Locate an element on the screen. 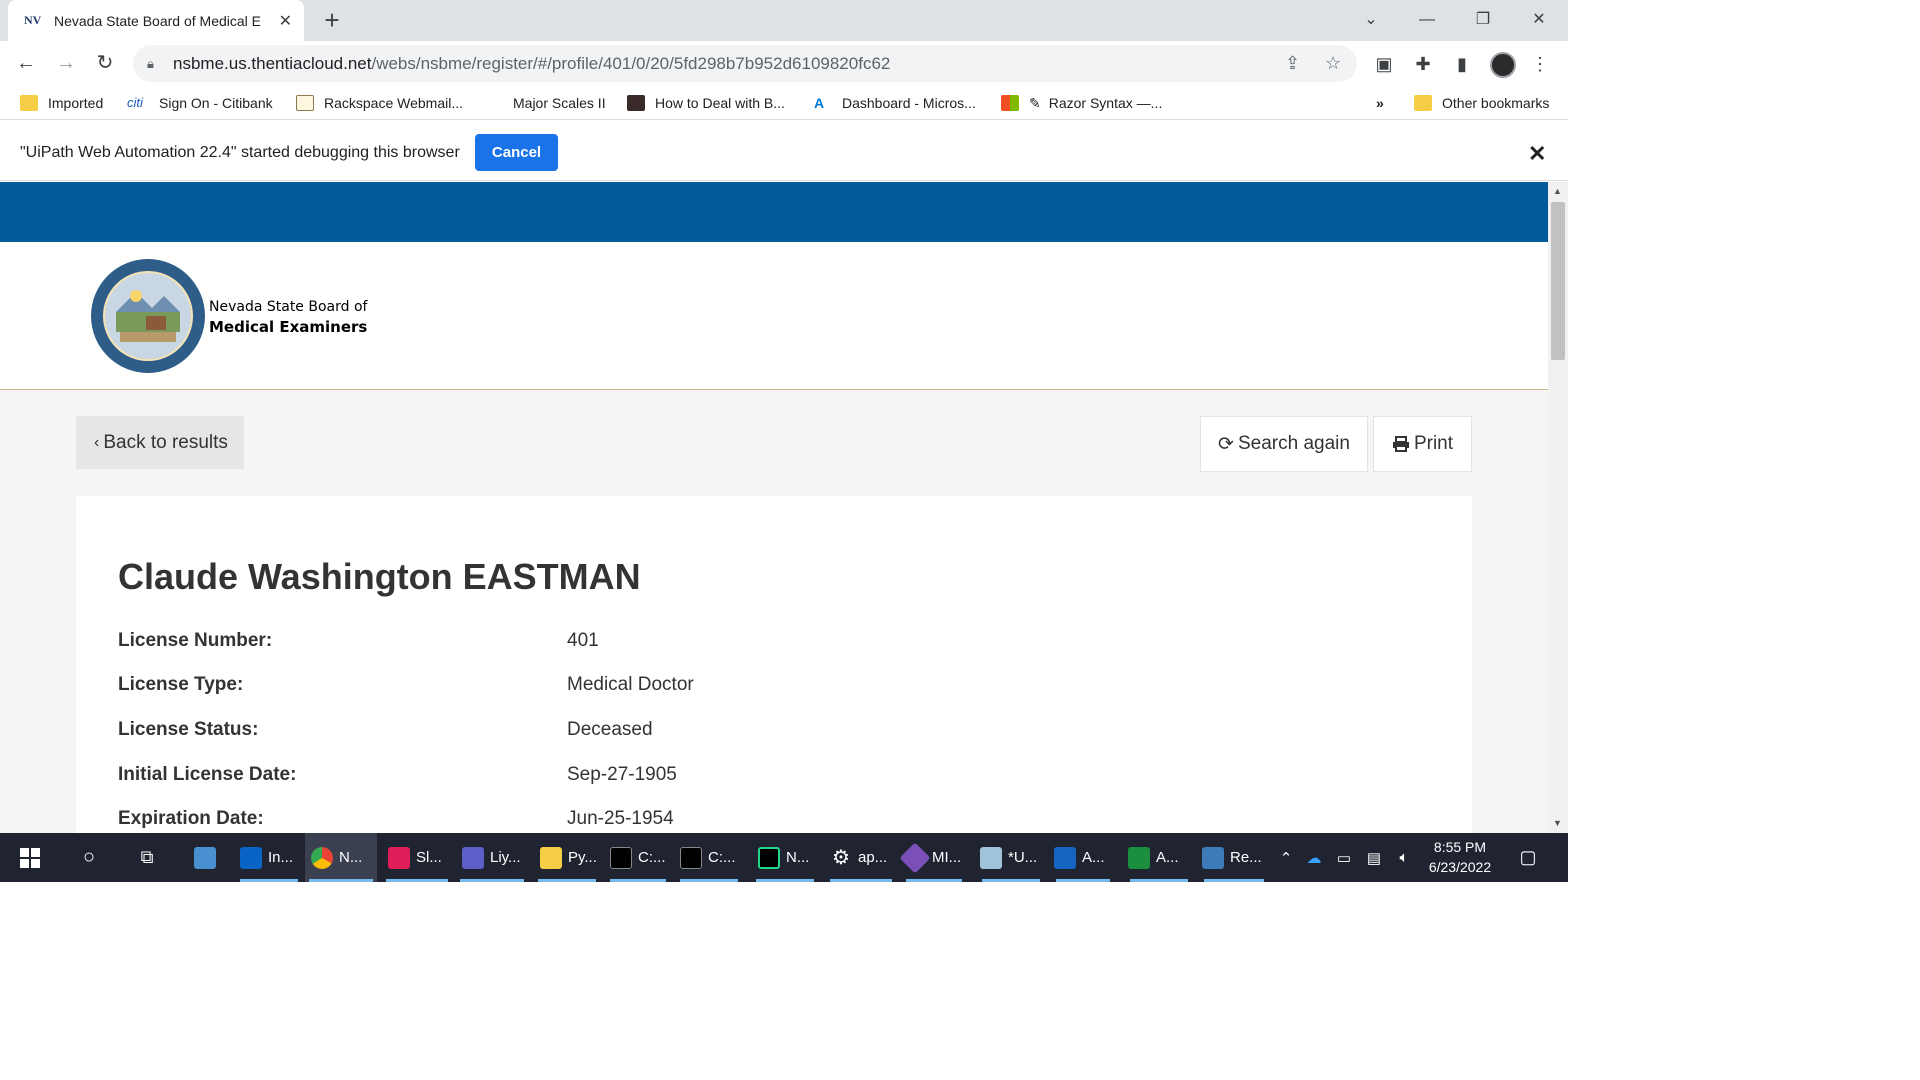 The width and height of the screenshot is (1920, 1080). gear-icon: ⚙ is located at coordinates (841, 857).